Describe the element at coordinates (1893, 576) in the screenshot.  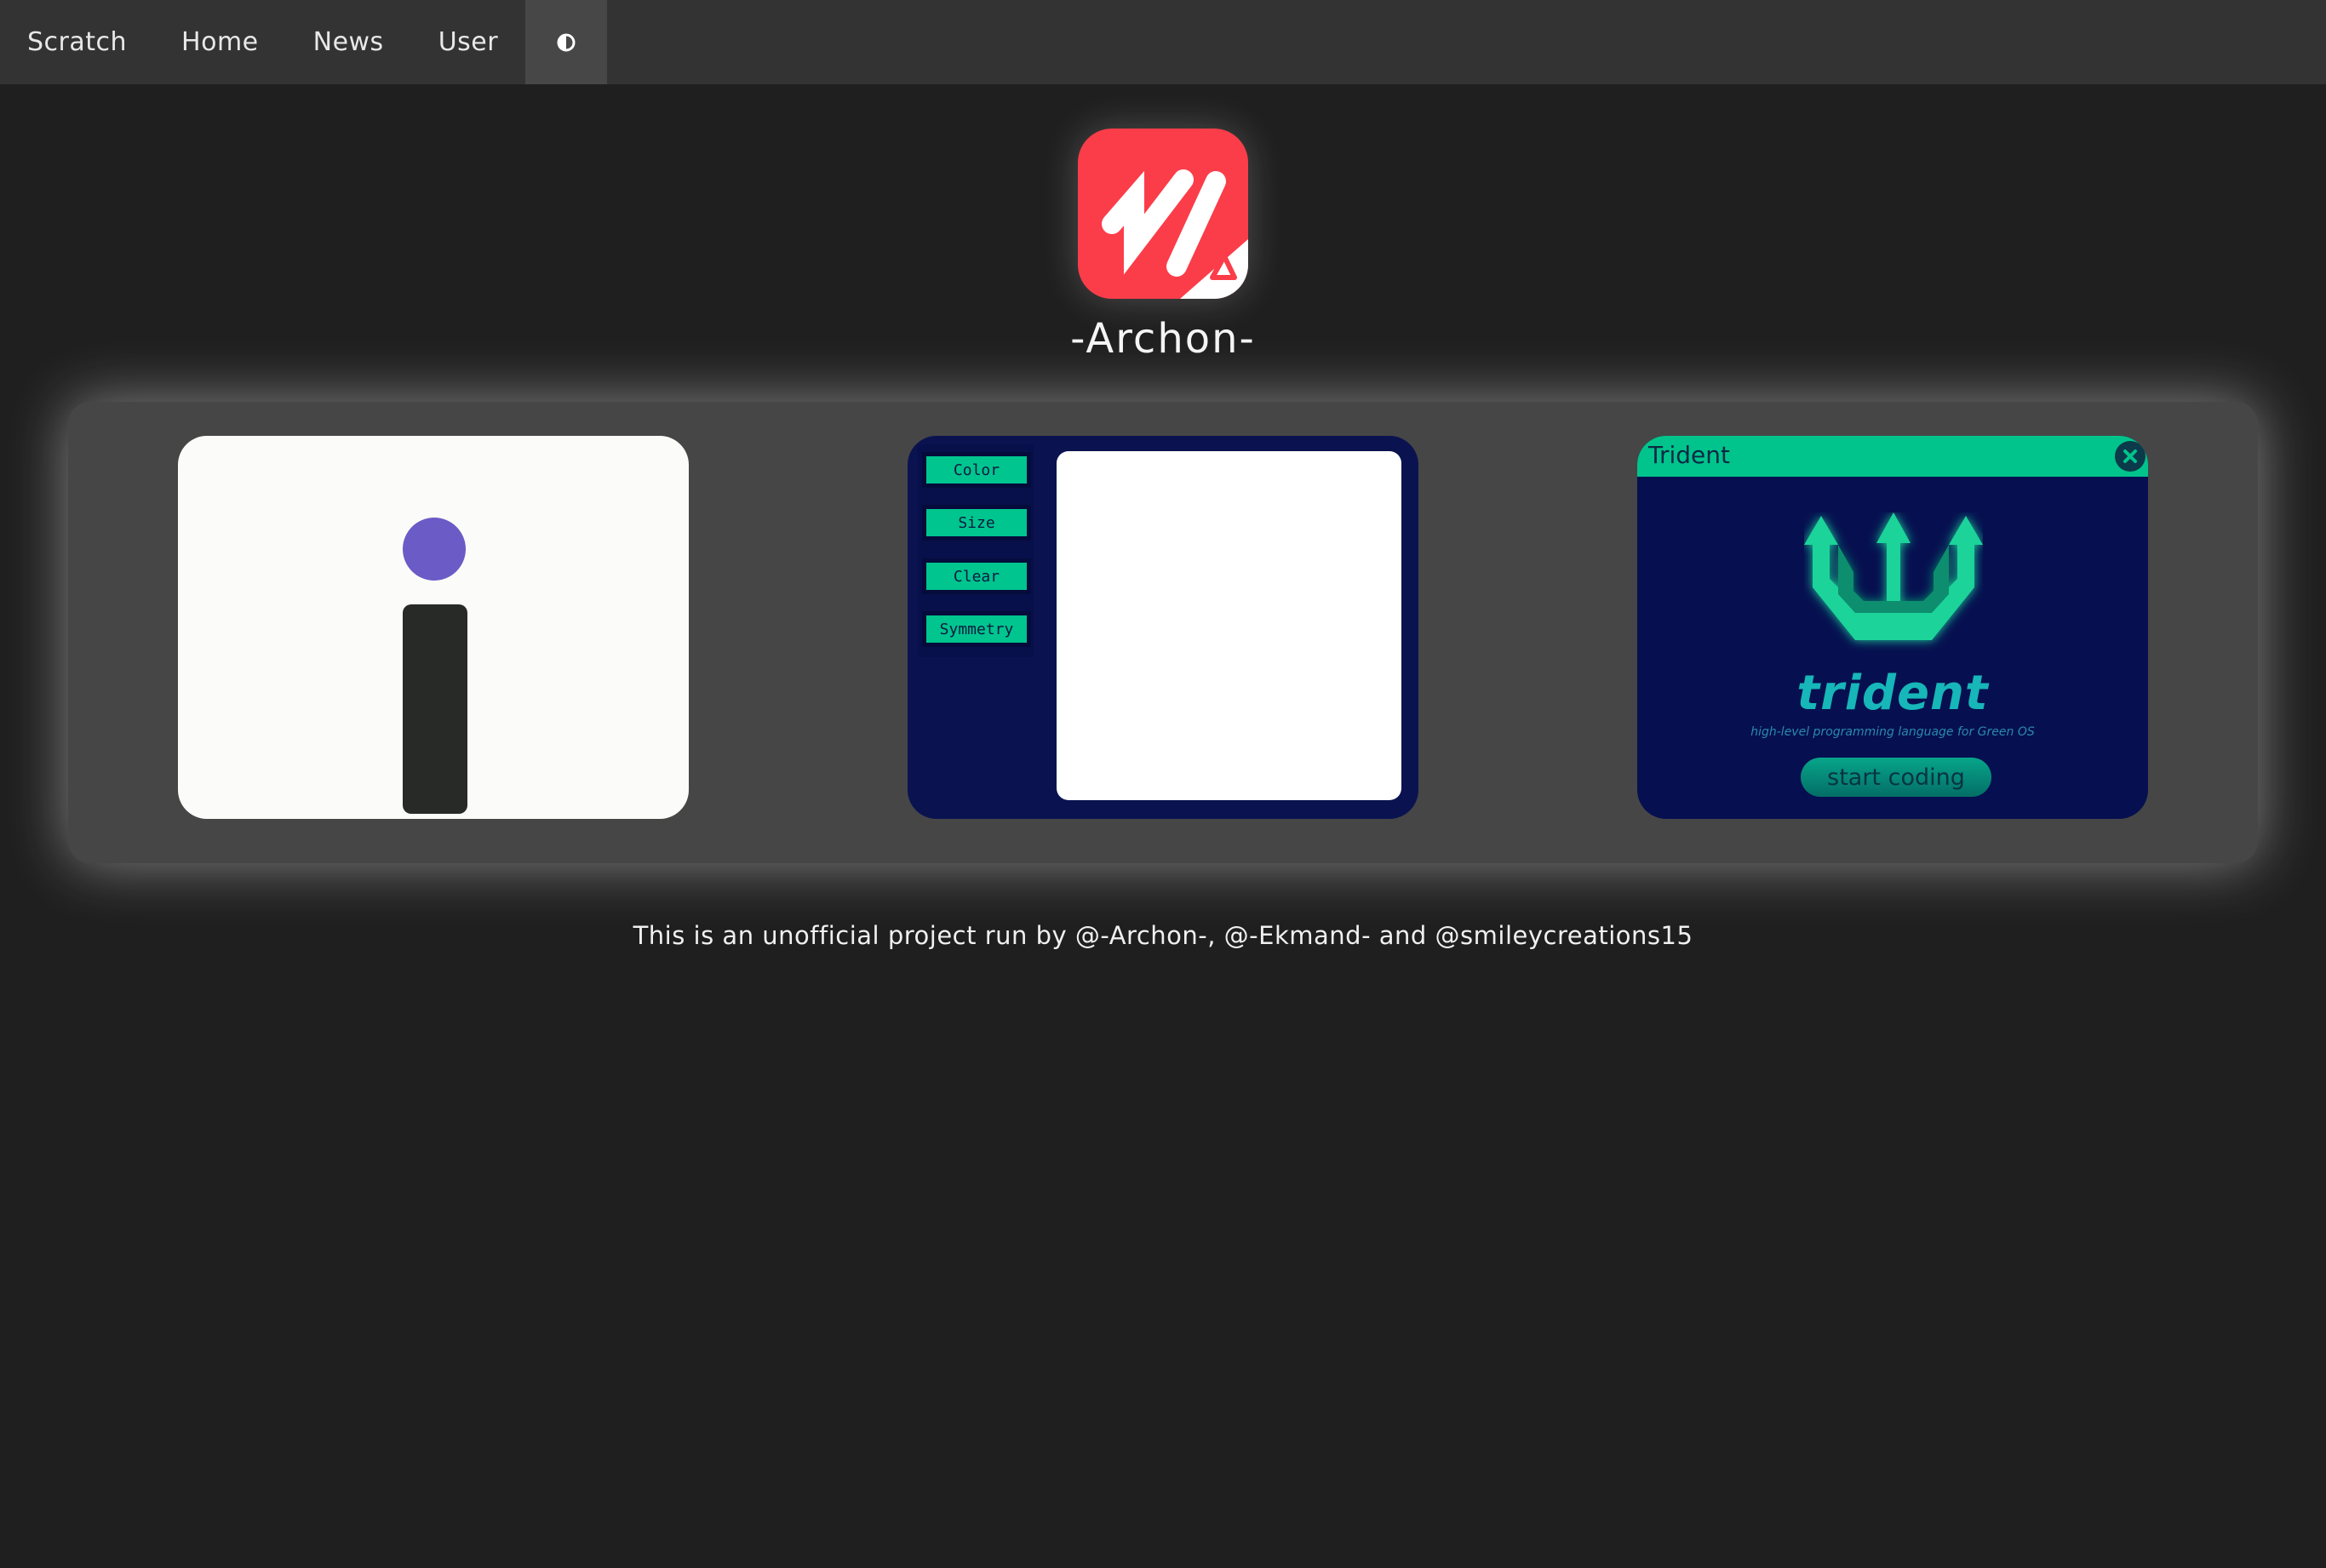
I see `trident-emblem-icon` at that location.